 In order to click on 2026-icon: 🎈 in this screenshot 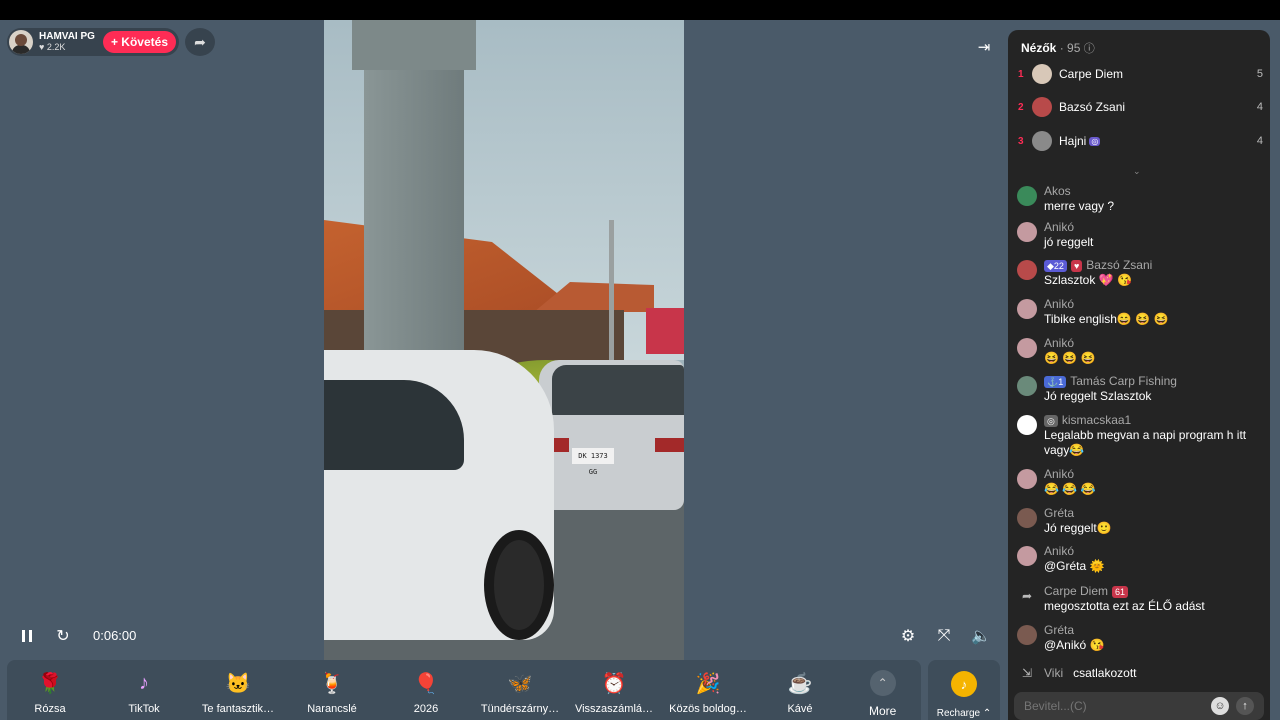, I will do `click(426, 683)`.